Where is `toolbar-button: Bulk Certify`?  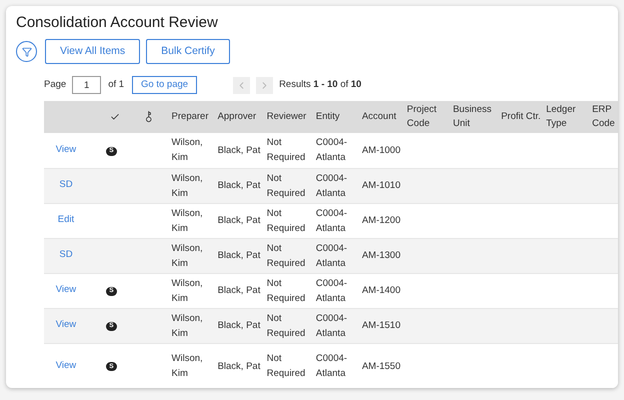 toolbar-button: Bulk Certify is located at coordinates (188, 51).